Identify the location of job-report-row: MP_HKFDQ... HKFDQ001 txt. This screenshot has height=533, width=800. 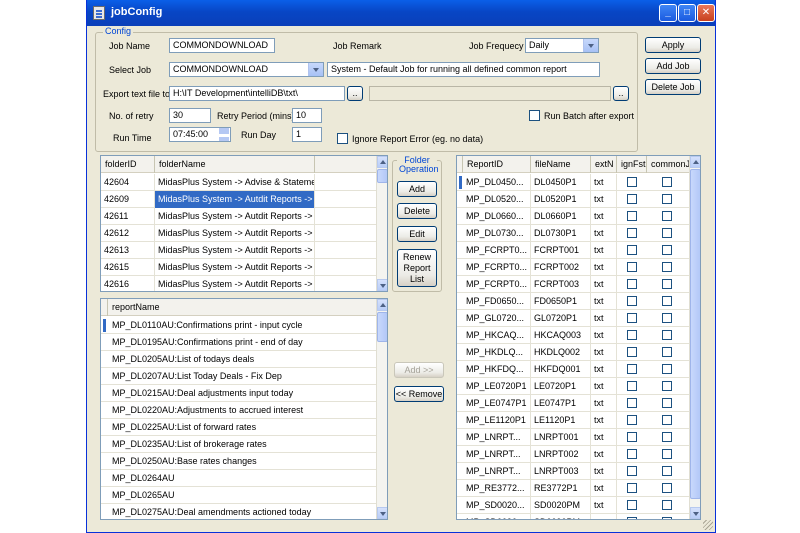
(574, 369).